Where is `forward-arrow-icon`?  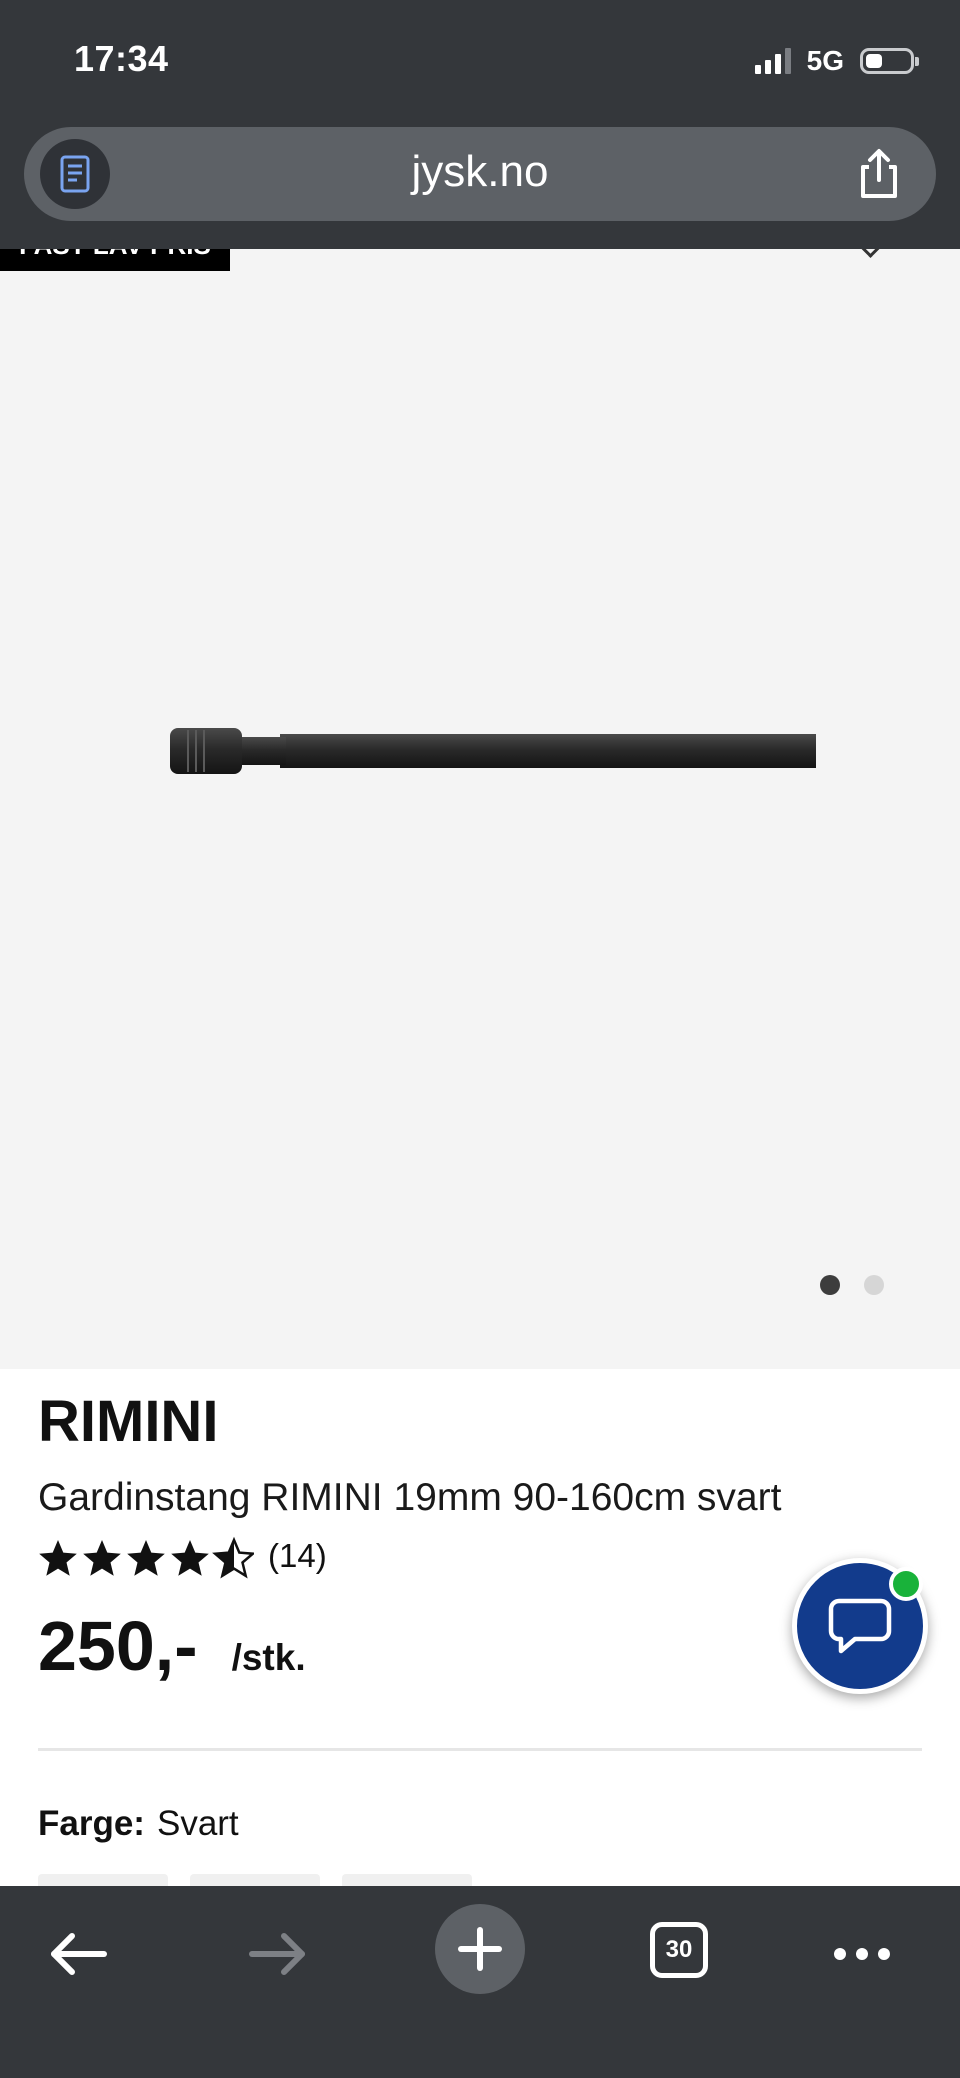
forward-arrow-icon is located at coordinates (278, 1954).